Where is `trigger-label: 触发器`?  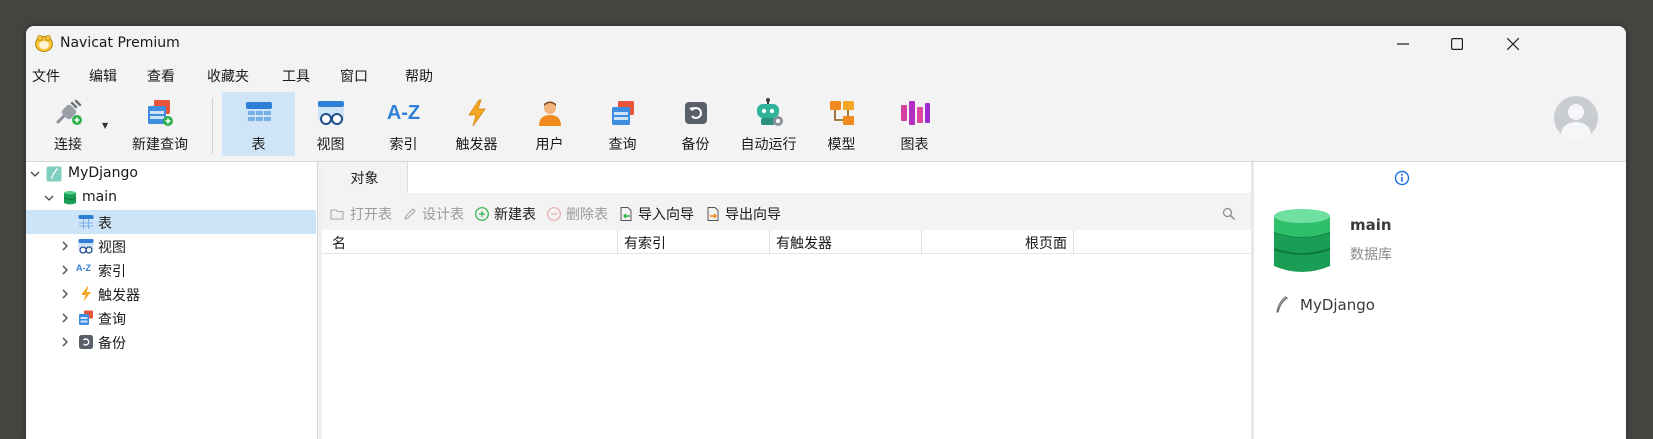 trigger-label: 触发器 is located at coordinates (476, 145).